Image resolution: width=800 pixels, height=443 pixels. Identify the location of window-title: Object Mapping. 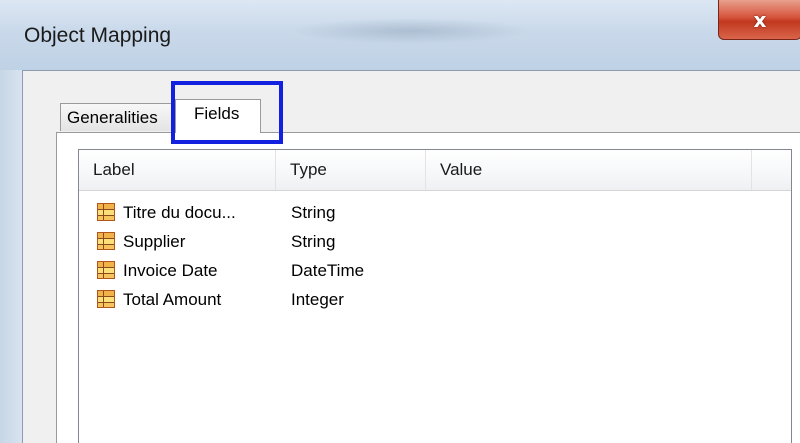
(98, 35).